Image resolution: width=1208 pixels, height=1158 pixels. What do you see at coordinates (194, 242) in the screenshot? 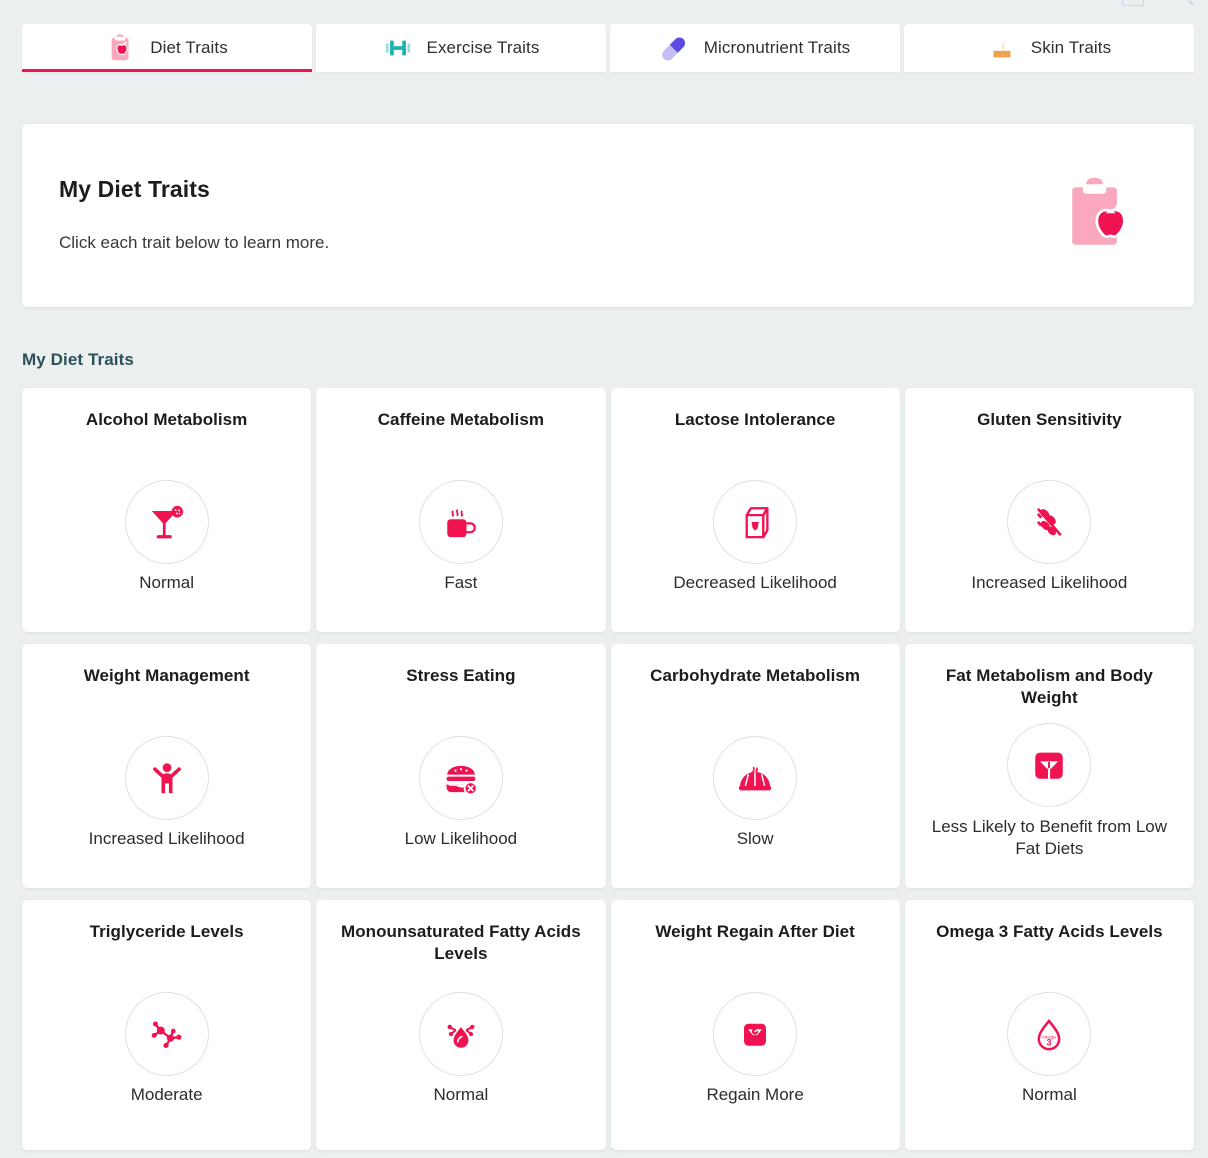
I see `page-subtitle: Click each trait below to learn more.` at bounding box center [194, 242].